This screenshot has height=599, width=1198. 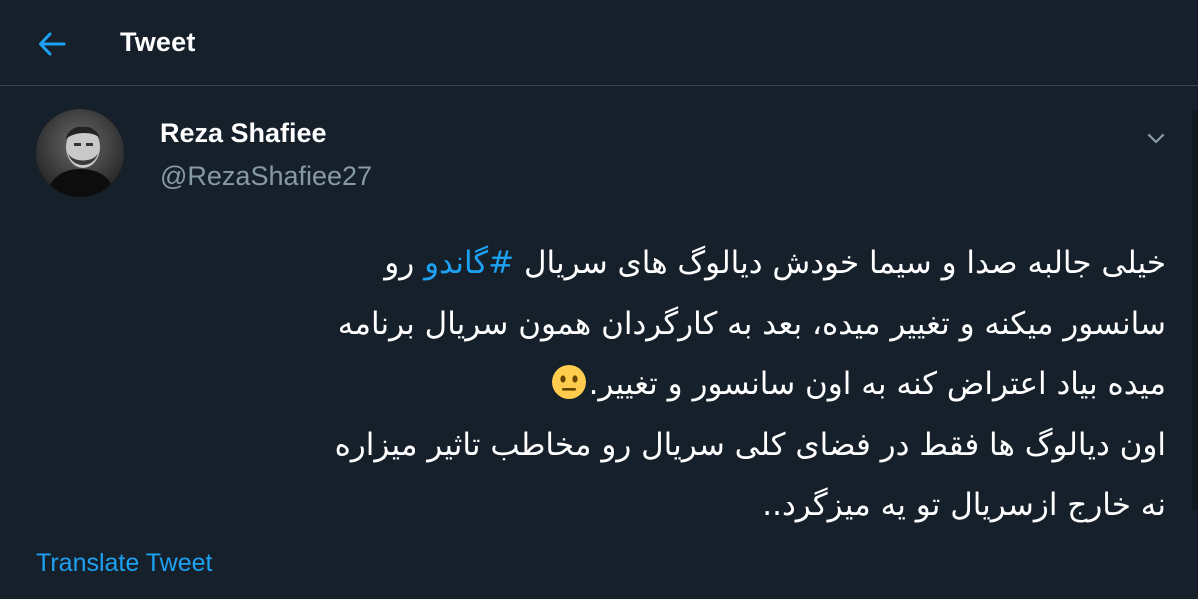 I want to click on back-button, so click(x=52, y=44).